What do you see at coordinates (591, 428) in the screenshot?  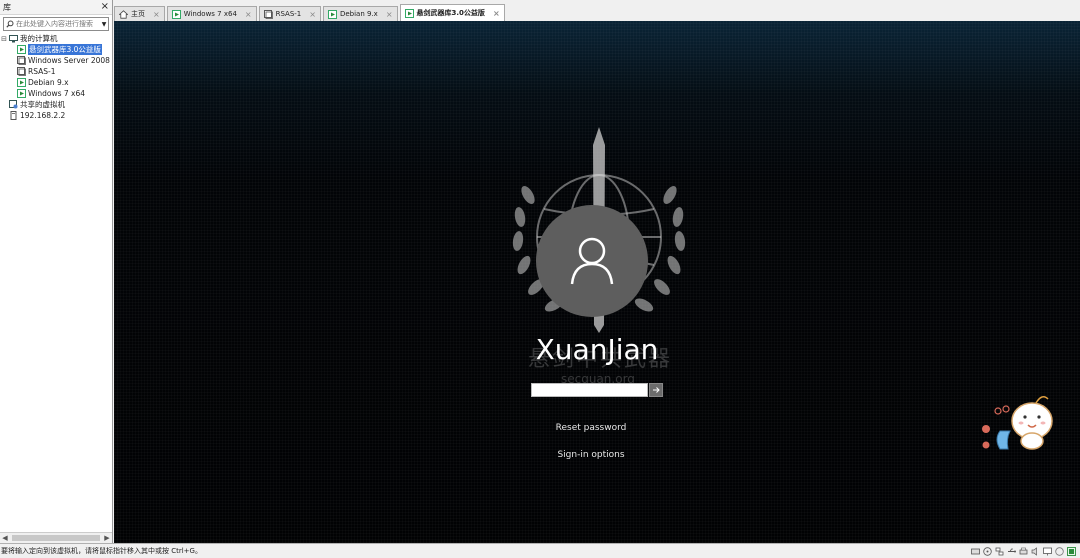 I see `reset-password-link: Reset password` at bounding box center [591, 428].